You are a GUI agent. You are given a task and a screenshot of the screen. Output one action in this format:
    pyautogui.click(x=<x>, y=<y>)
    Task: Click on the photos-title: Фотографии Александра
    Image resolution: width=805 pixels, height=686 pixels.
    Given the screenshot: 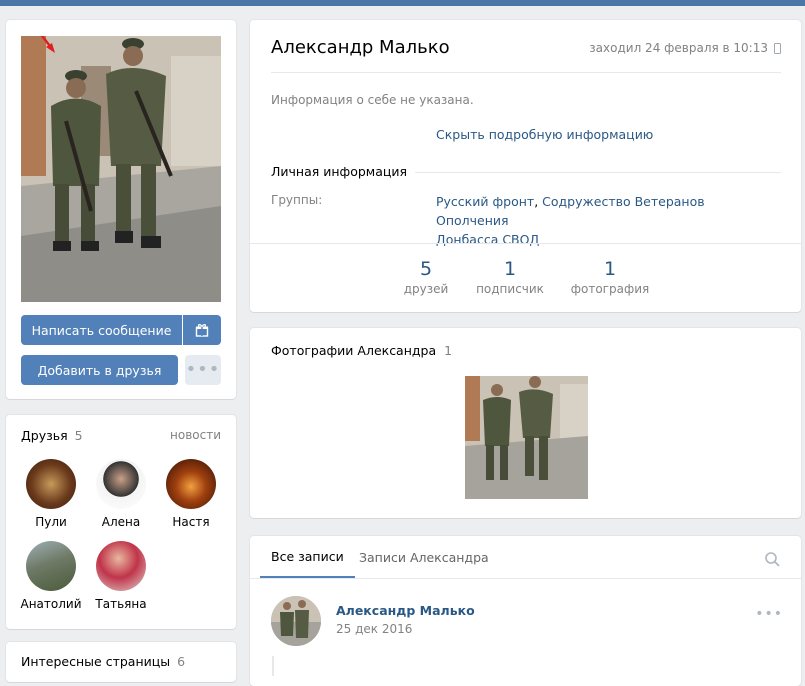 What is the action you would take?
    pyautogui.click(x=353, y=350)
    